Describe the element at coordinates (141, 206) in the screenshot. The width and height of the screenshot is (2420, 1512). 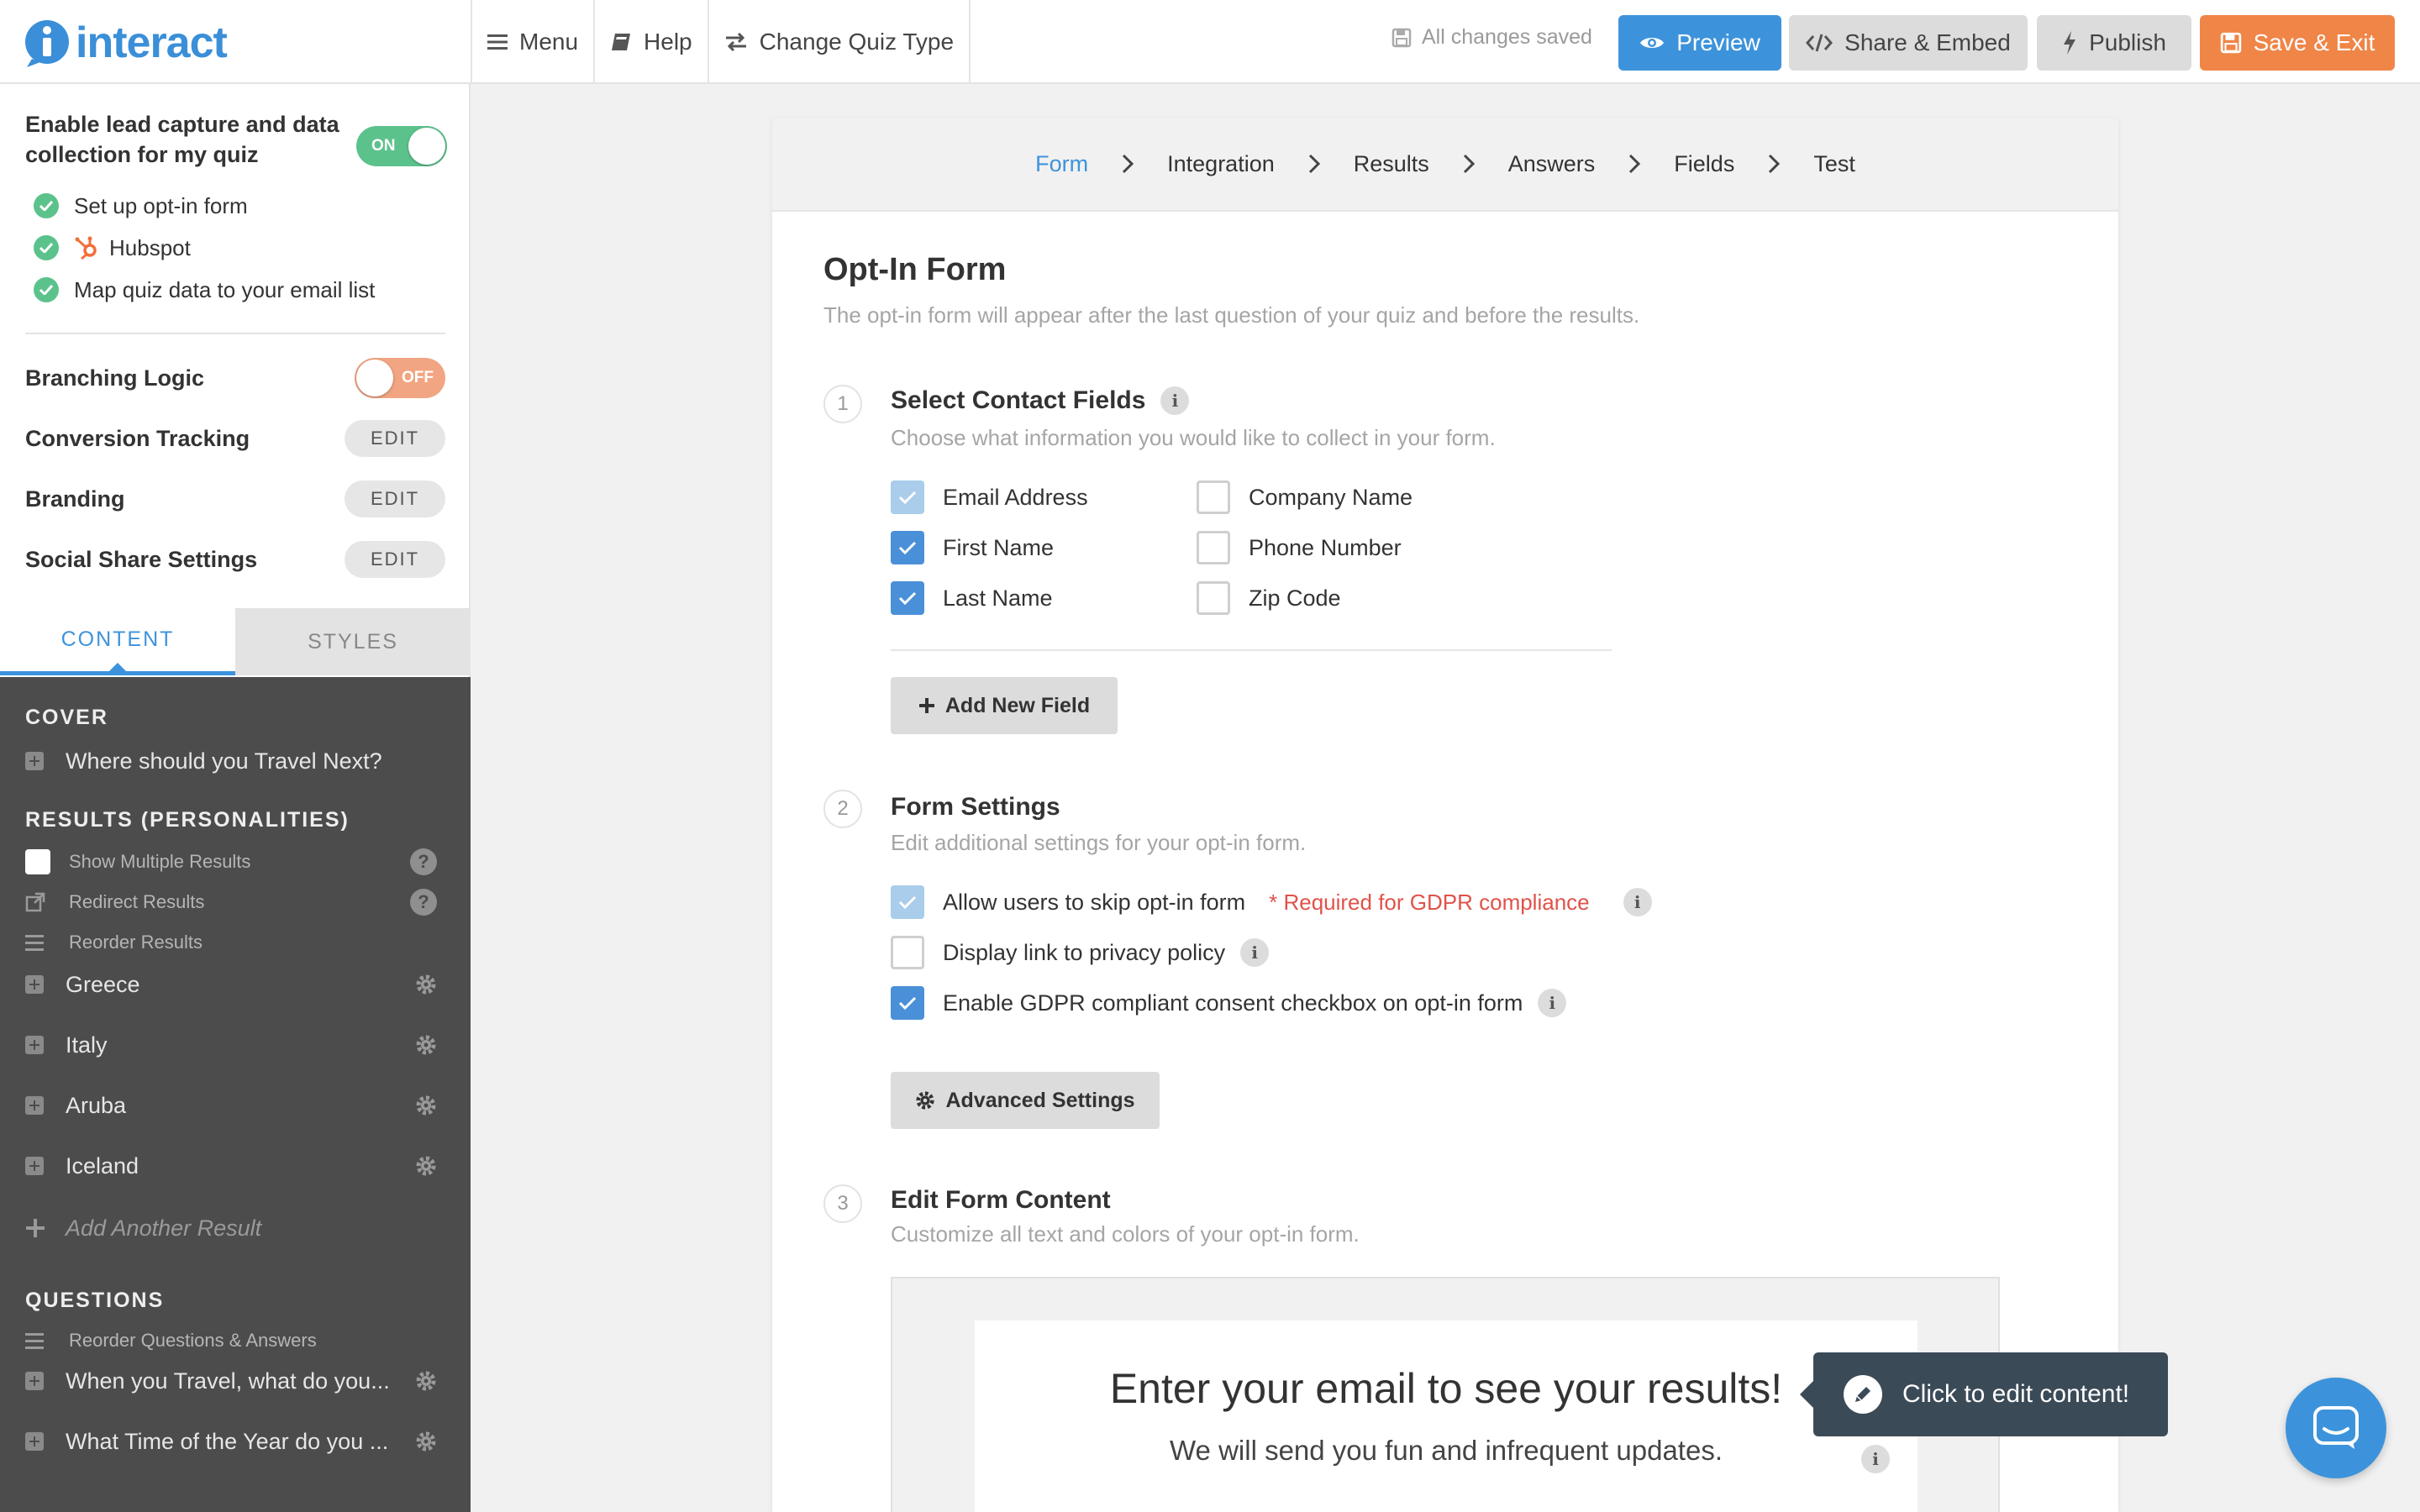
I see `checklist-item-optin: Set up opt-in form` at that location.